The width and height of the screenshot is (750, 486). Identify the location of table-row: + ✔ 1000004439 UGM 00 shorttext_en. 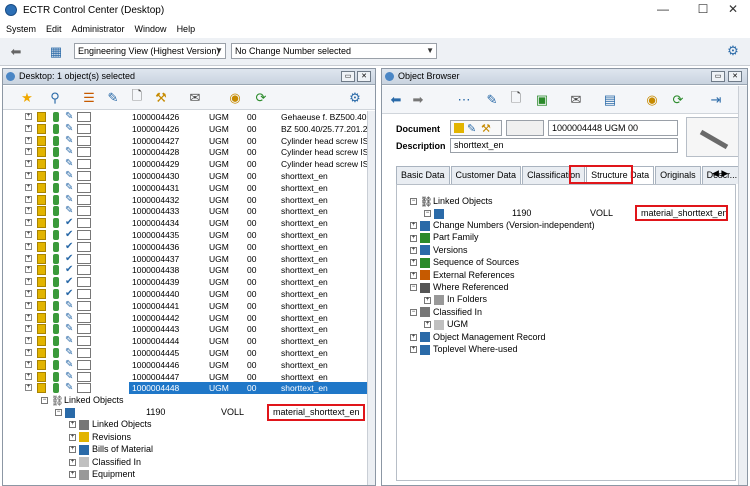
(183, 282).